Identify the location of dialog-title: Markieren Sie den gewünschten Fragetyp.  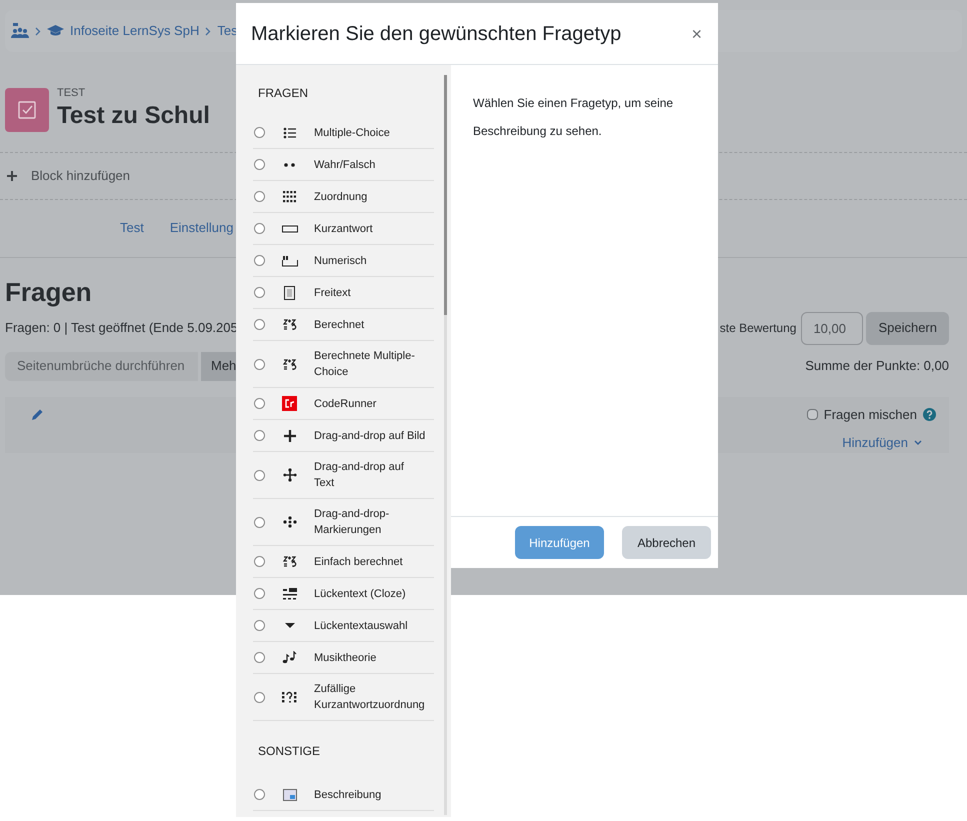
(436, 34).